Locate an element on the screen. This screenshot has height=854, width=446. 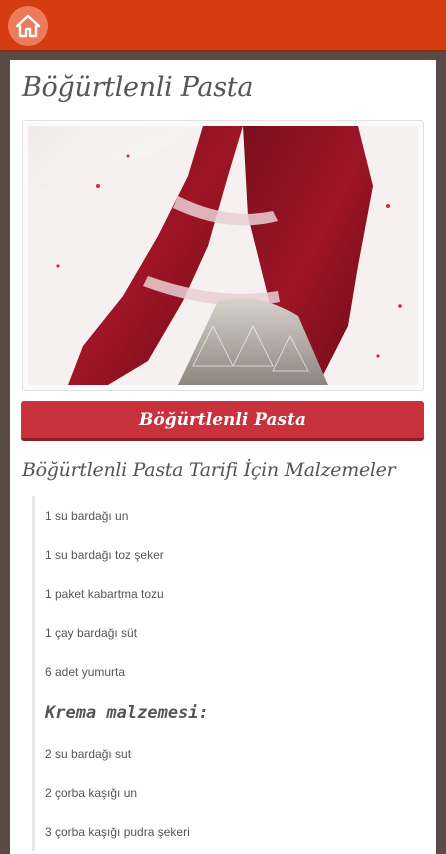
home-button is located at coordinates (28, 26).